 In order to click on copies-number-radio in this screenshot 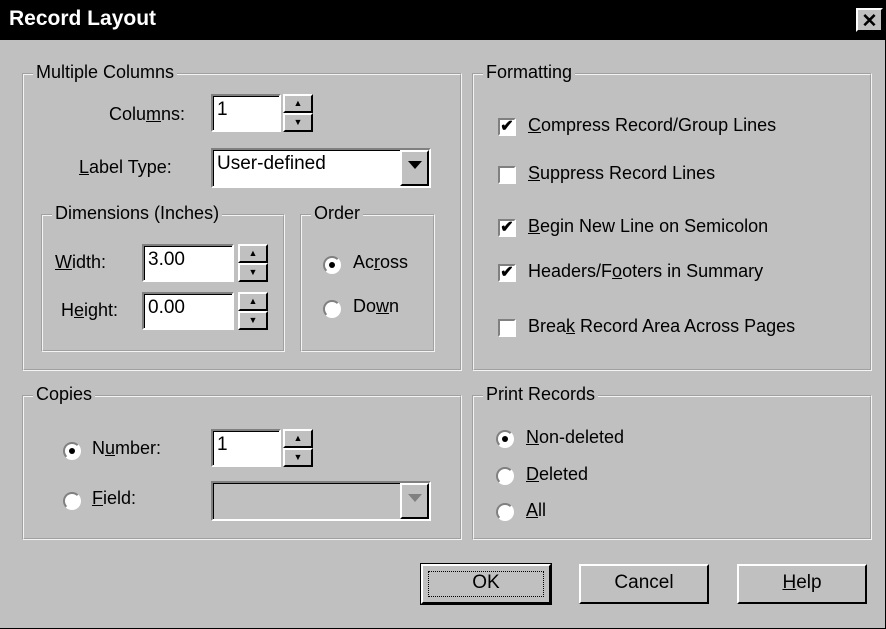, I will do `click(72, 451)`.